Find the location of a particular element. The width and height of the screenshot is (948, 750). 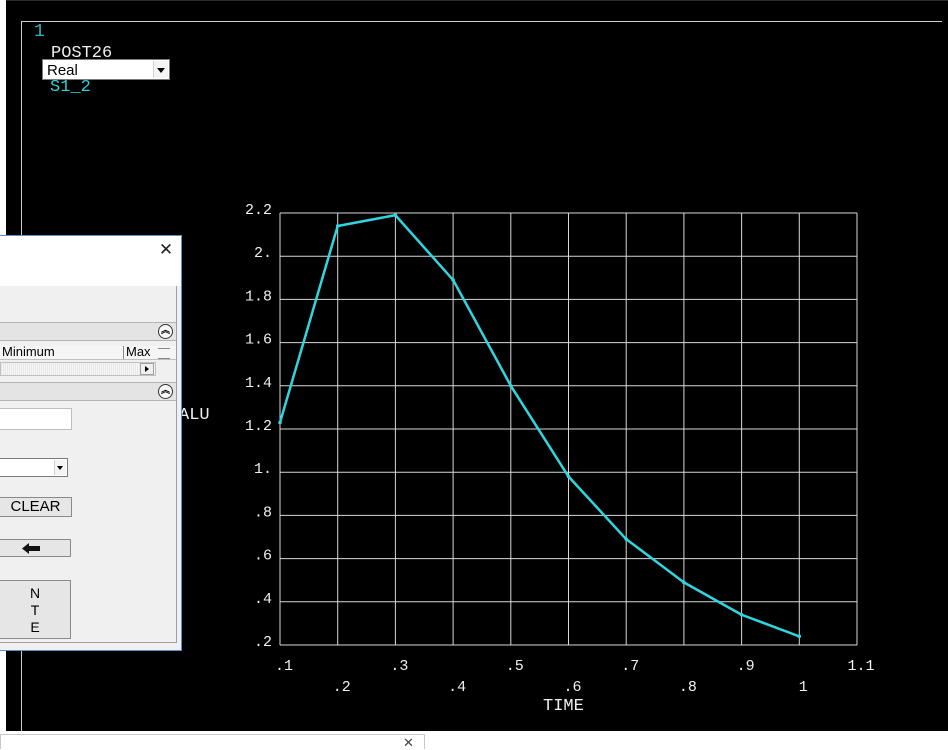

section-bar-calculator: ︽ is located at coordinates (88, 391).